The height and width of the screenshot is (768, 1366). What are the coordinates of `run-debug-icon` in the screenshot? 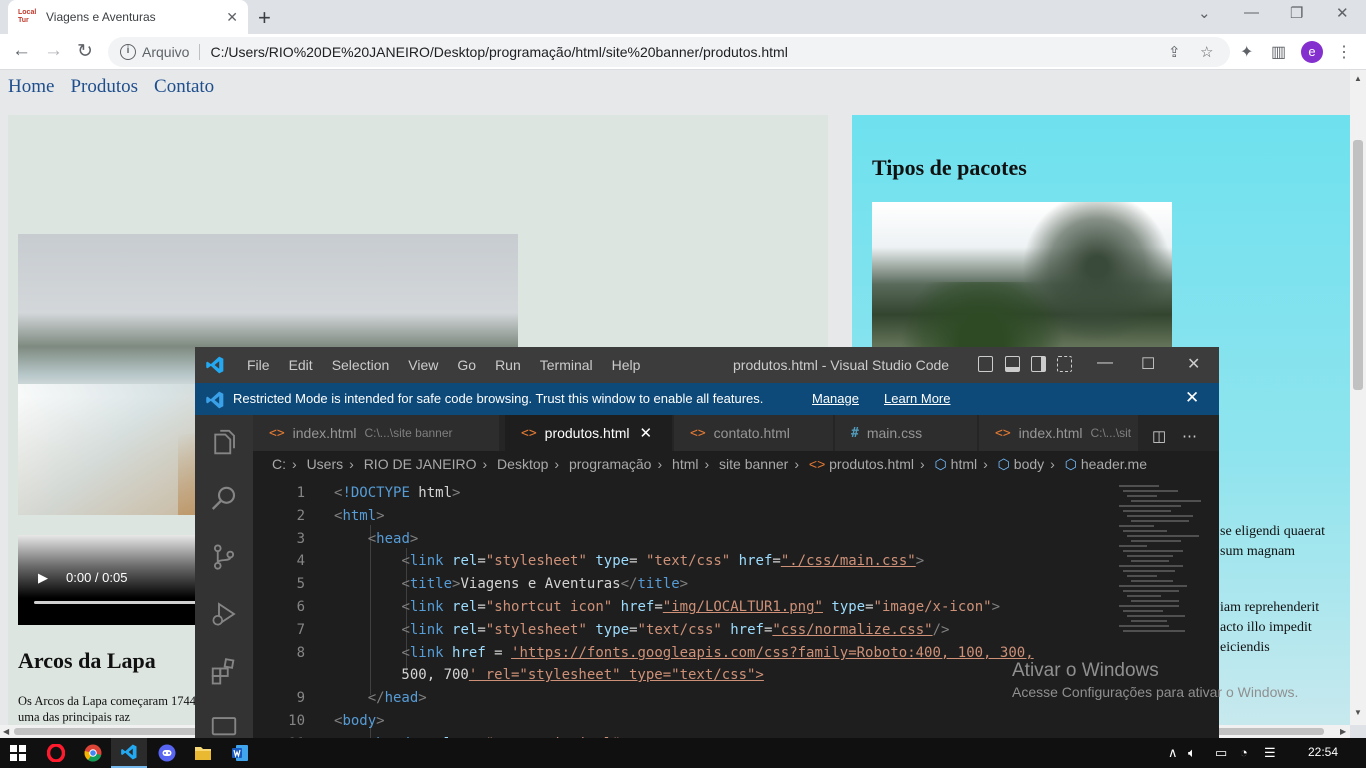 It's located at (224, 614).